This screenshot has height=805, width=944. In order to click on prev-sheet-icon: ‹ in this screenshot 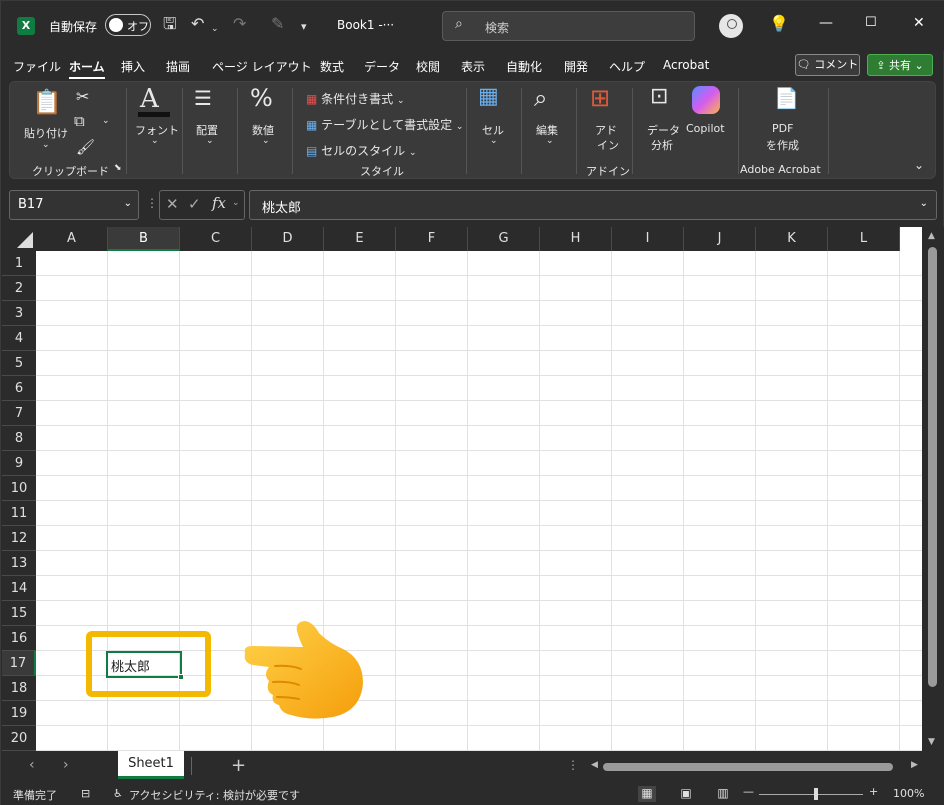, I will do `click(32, 765)`.